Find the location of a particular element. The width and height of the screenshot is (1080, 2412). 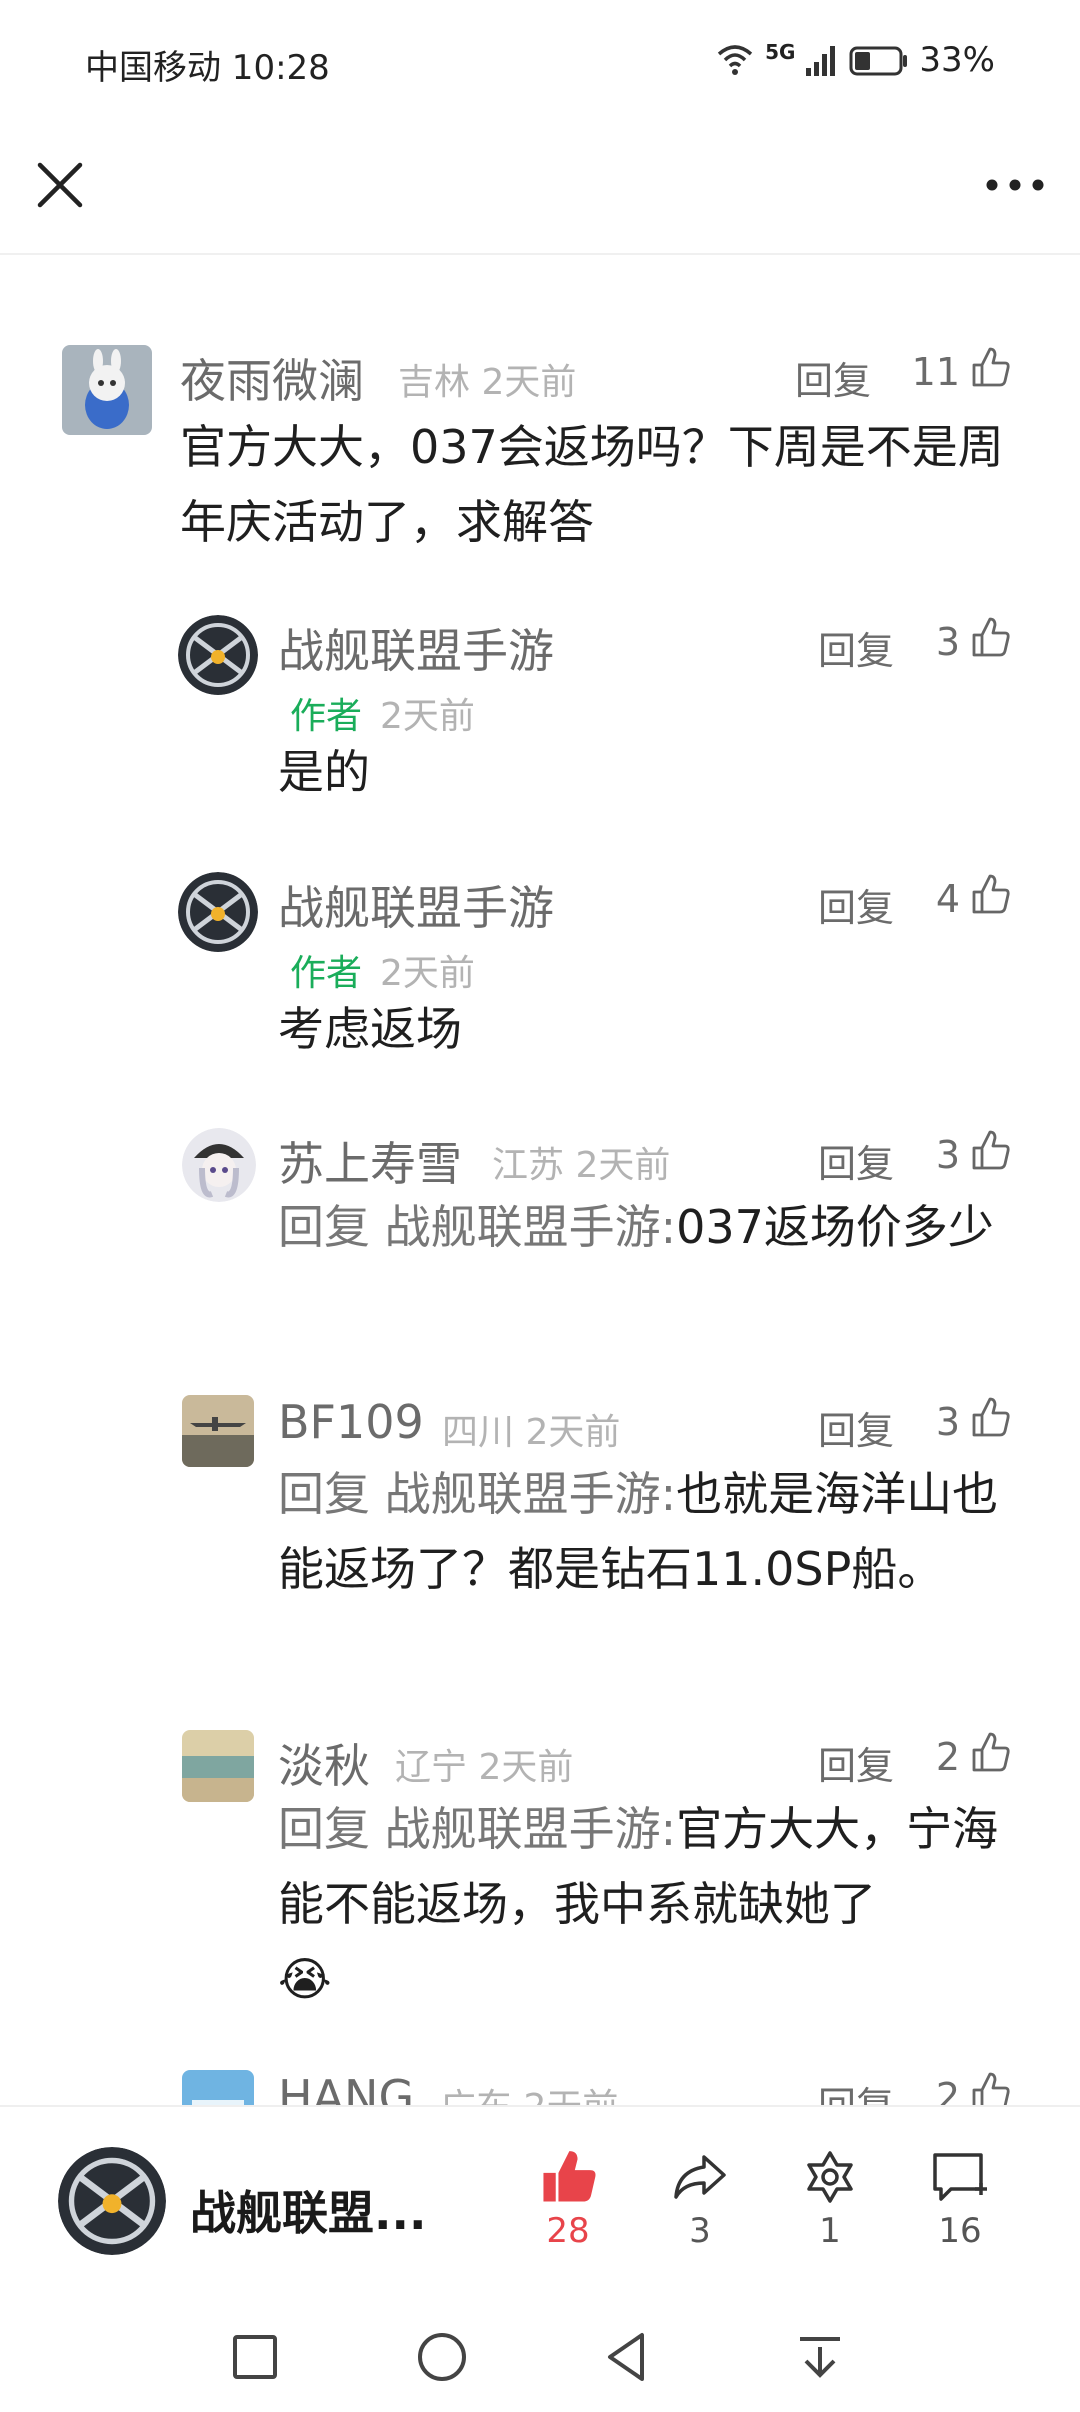

battery-level: 33% is located at coordinates (957, 60).